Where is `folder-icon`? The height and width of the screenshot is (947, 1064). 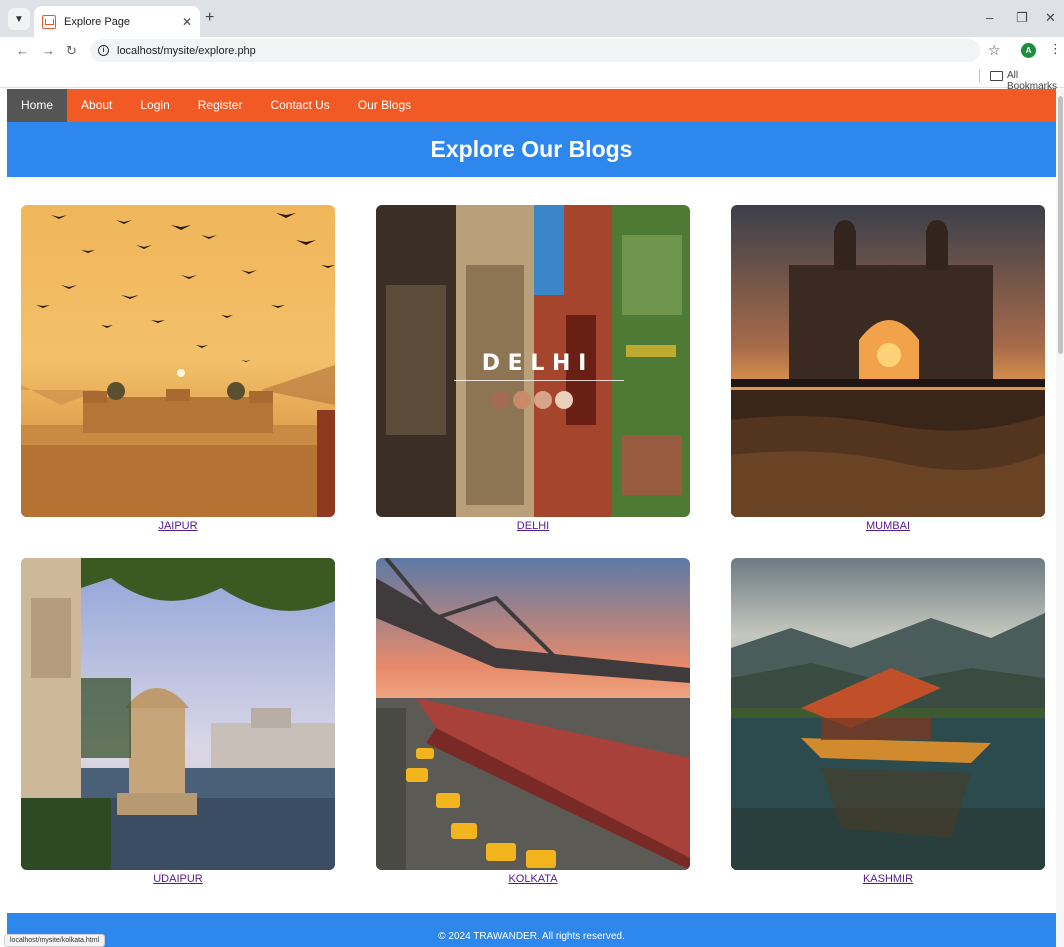 folder-icon is located at coordinates (996, 76).